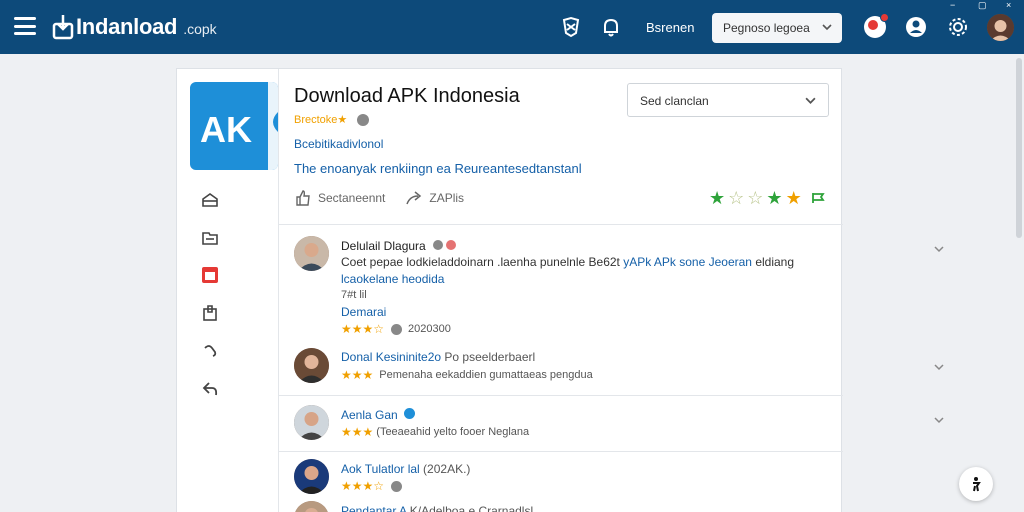 Image resolution: width=1024 pixels, height=512 pixels. Describe the element at coordinates (228, 290) in the screenshot. I see `left-rail: AK` at that location.